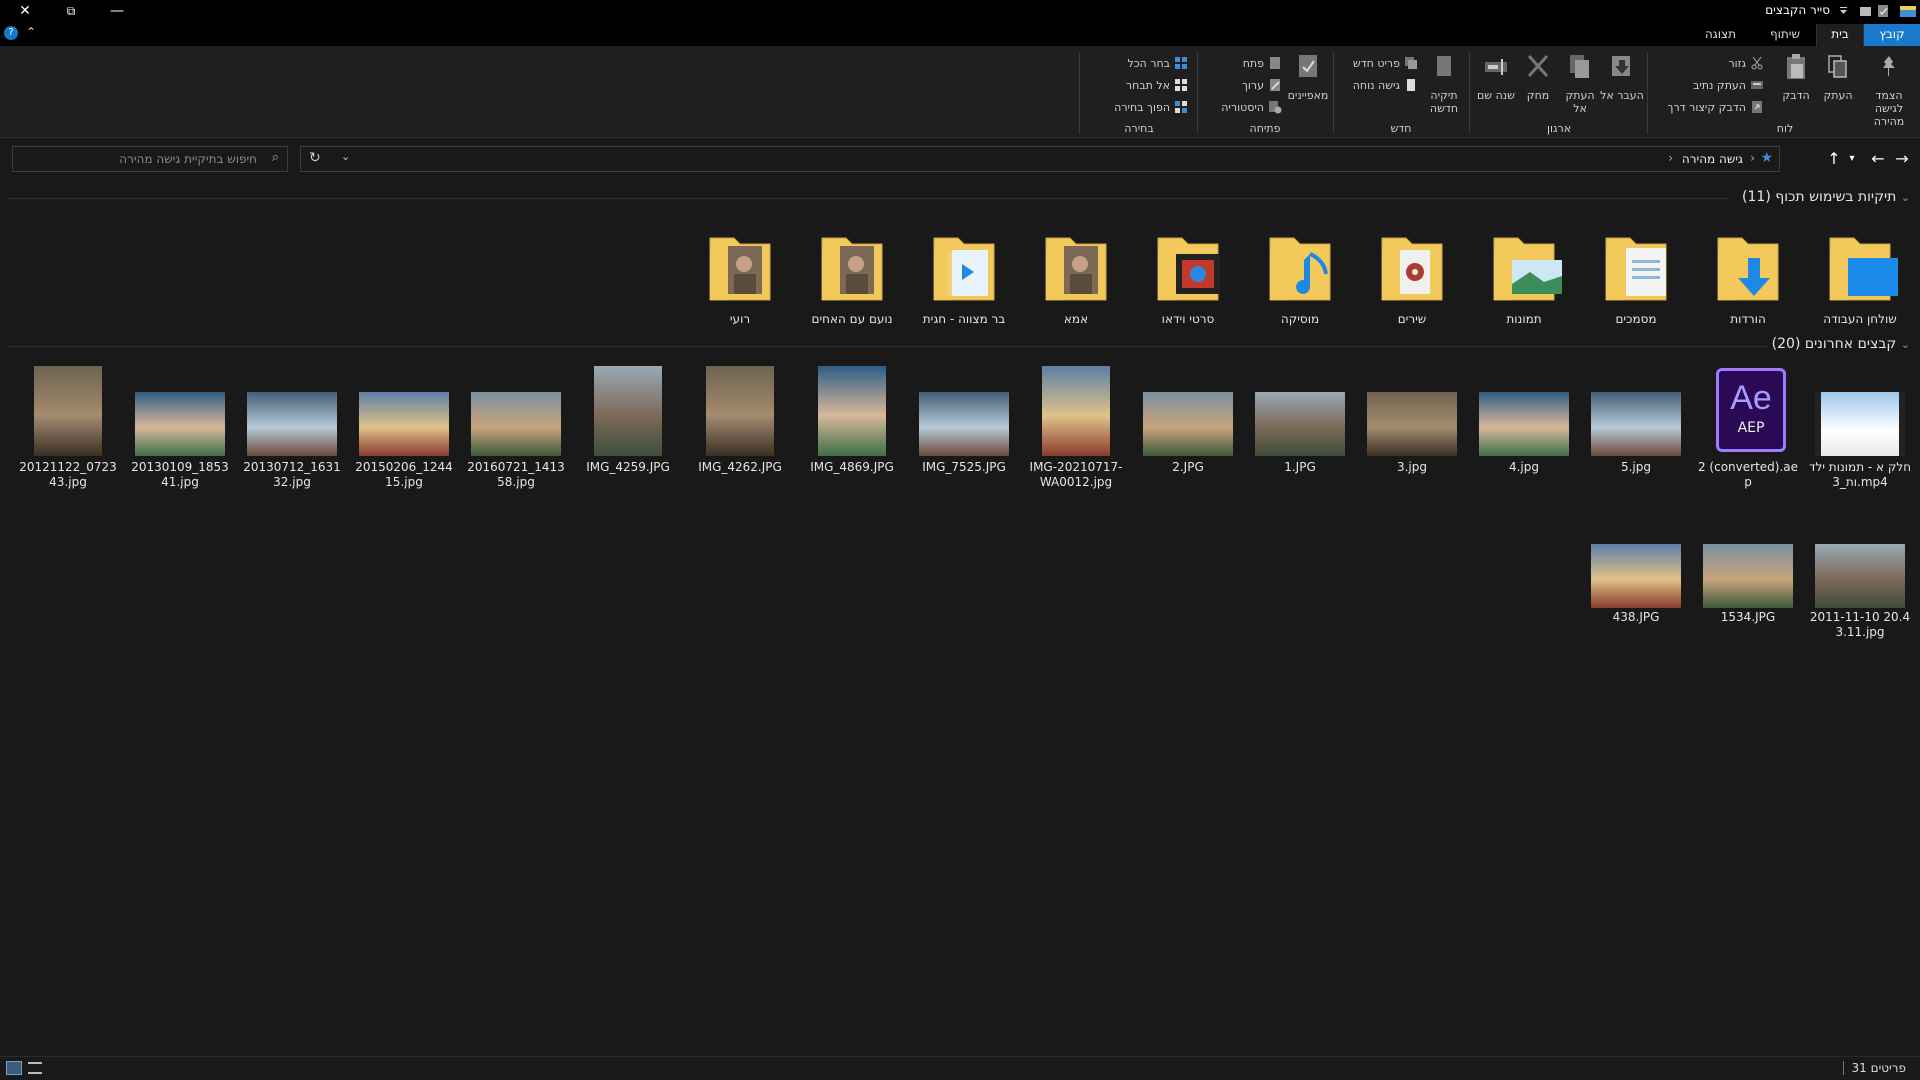  What do you see at coordinates (964, 418) in the screenshot?
I see `file-tile: IMG_7525.JPG` at bounding box center [964, 418].